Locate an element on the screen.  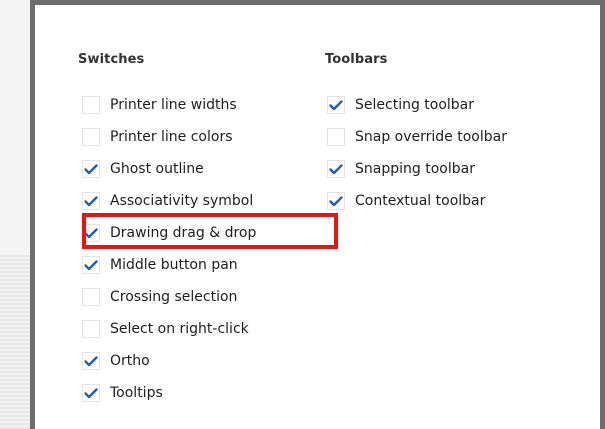
switch-crossing-selection: Crossing selection is located at coordinates (169, 297).